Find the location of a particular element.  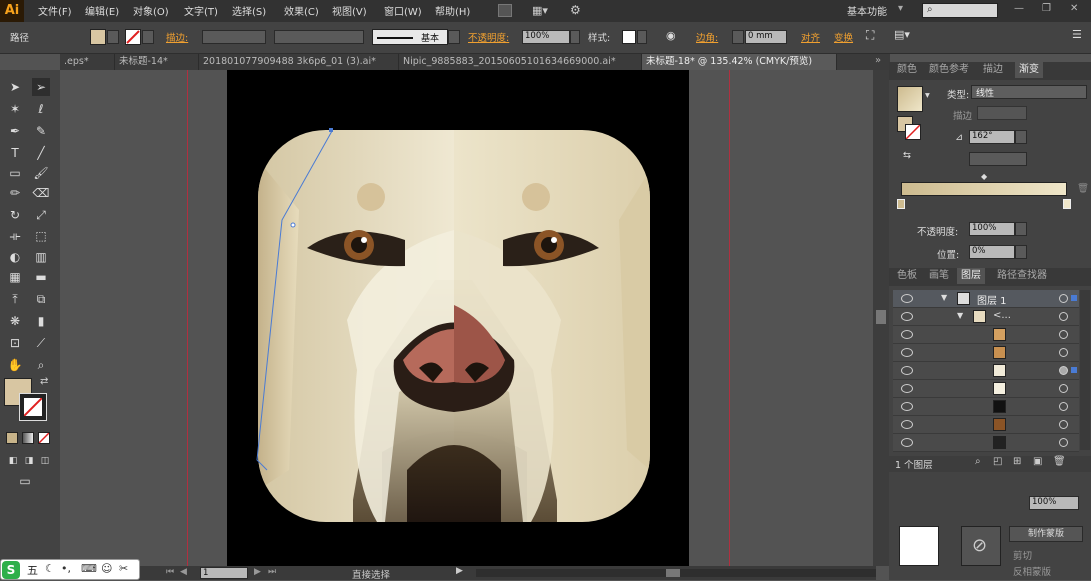

recolor-artwork-icon: ◉ is located at coordinates (671, 35).